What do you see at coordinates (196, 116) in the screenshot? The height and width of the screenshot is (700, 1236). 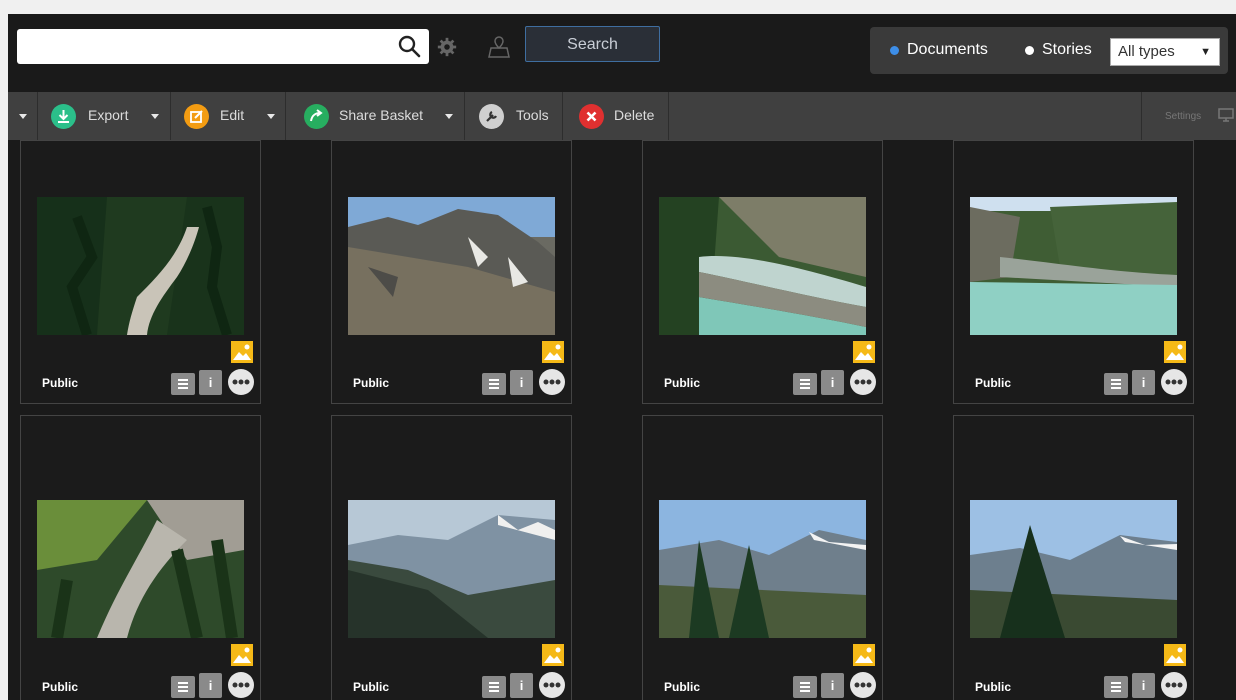 I see `edit-icon` at bounding box center [196, 116].